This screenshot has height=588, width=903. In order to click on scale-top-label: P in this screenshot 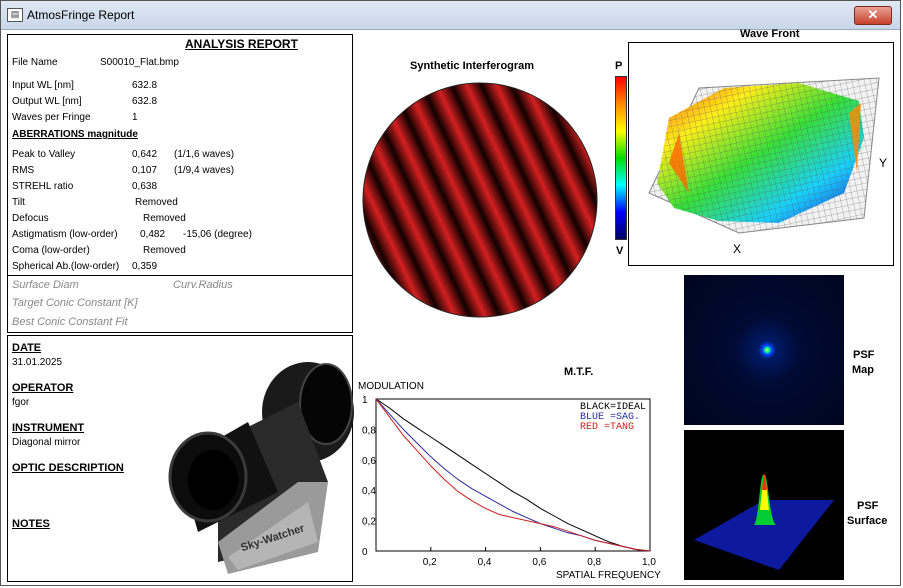, I will do `click(619, 66)`.